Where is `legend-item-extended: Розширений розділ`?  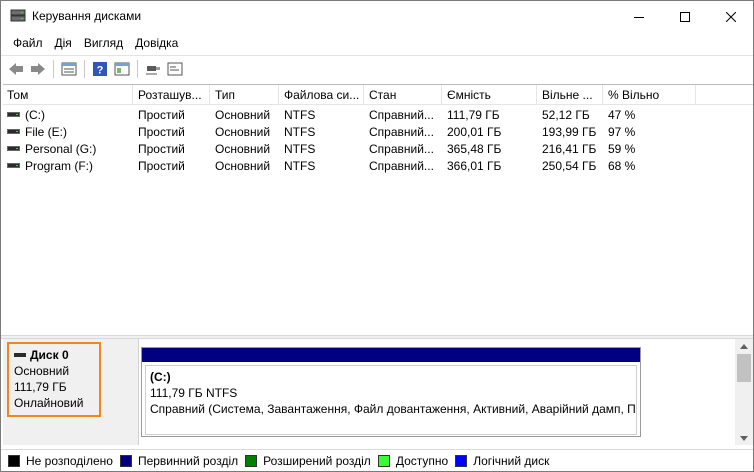 legend-item-extended: Розширений розділ is located at coordinates (308, 461).